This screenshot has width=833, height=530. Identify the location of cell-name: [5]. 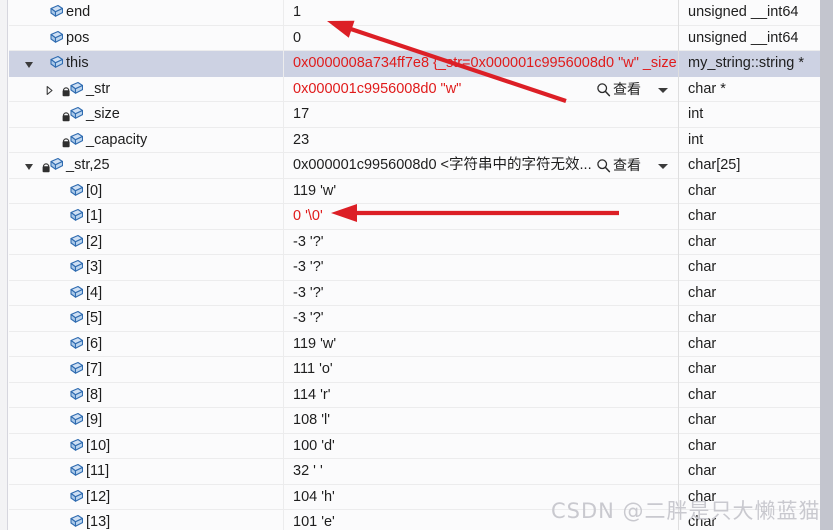
(146, 319).